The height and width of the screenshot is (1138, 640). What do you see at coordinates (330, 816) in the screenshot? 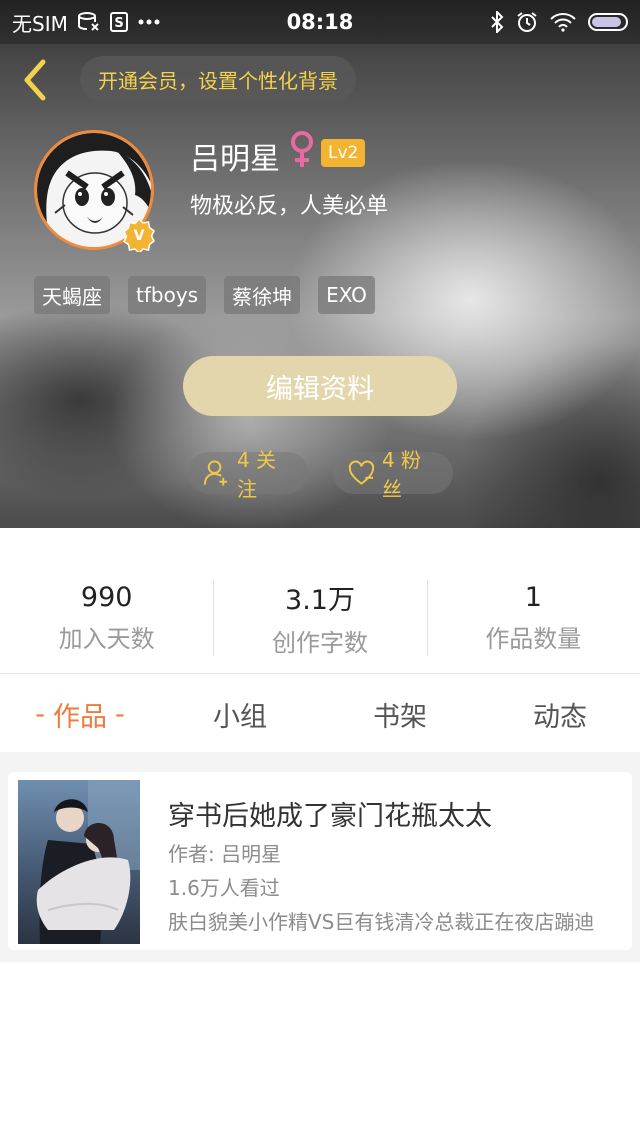
I see `work-title: 穿书后她成了豪门花瓶太太` at bounding box center [330, 816].